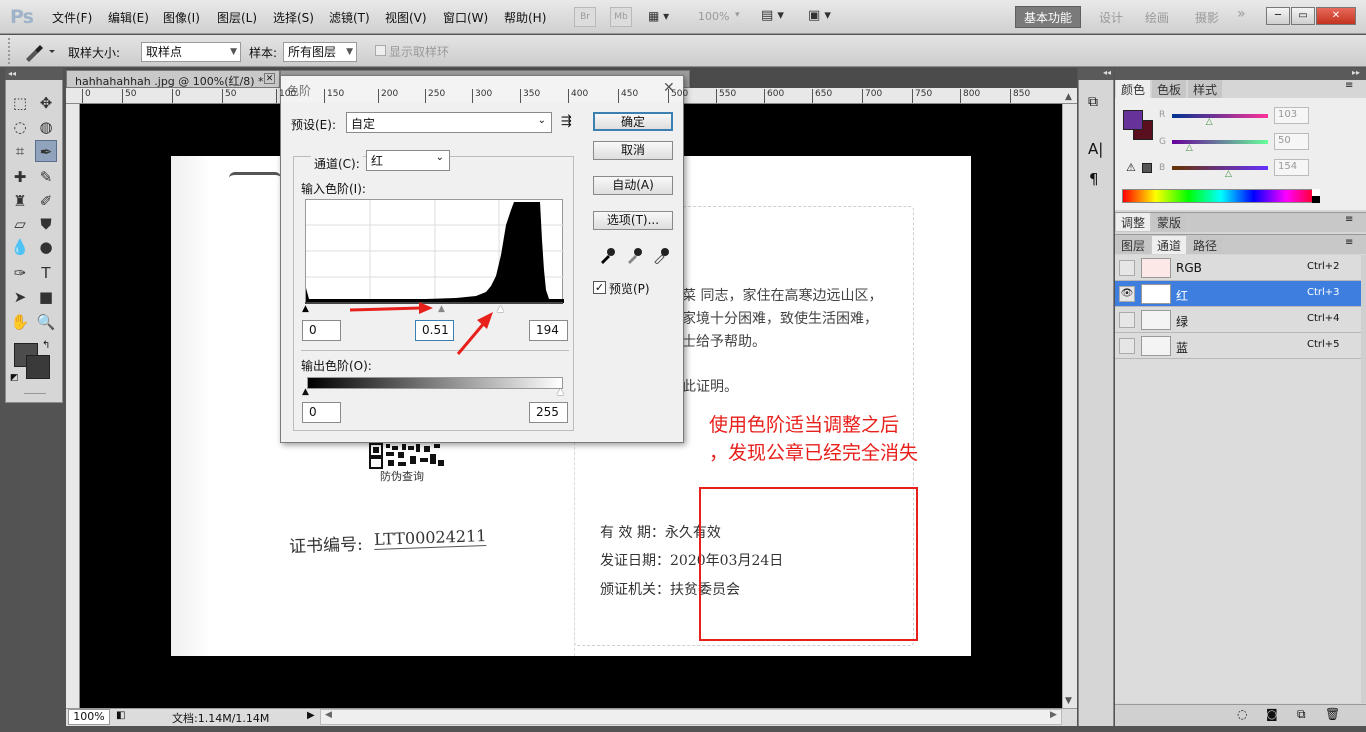  Describe the element at coordinates (46, 151) in the screenshot. I see `eyedropper-tool-icon: ✒` at that location.